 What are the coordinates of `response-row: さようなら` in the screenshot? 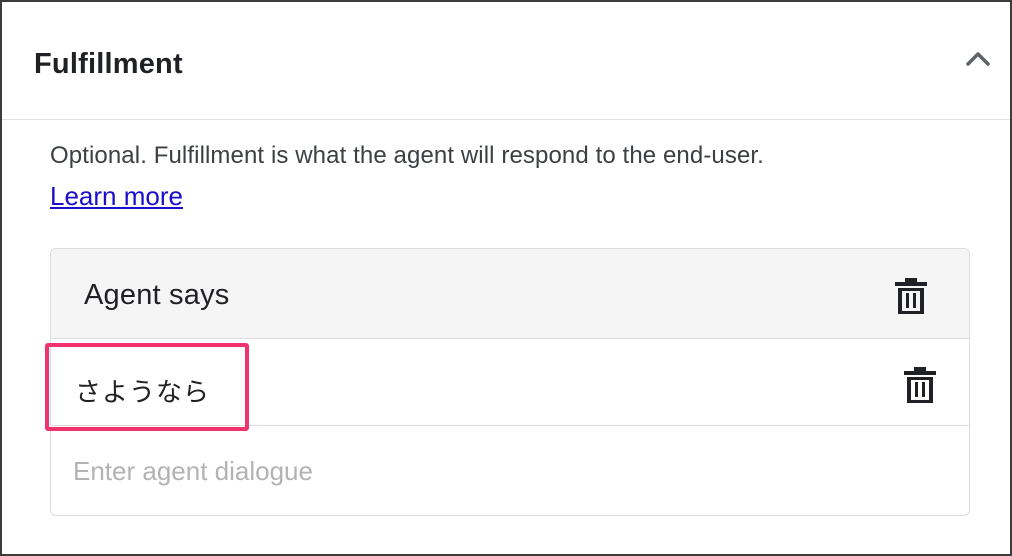 It's located at (510, 382).